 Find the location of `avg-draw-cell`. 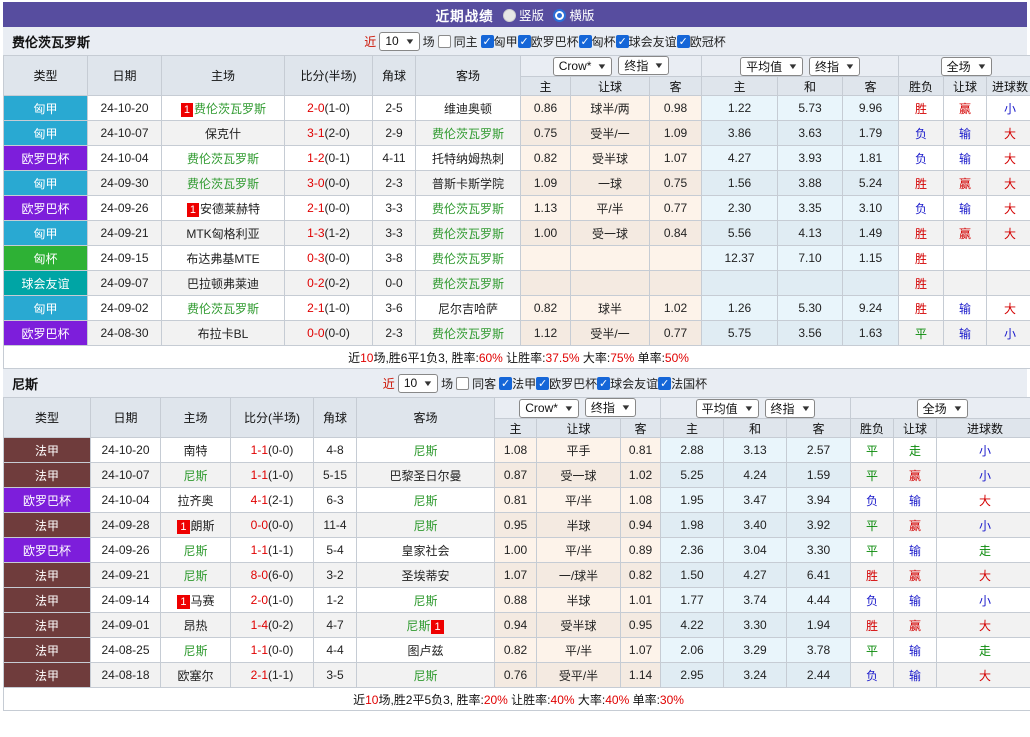

avg-draw-cell is located at coordinates (810, 283).